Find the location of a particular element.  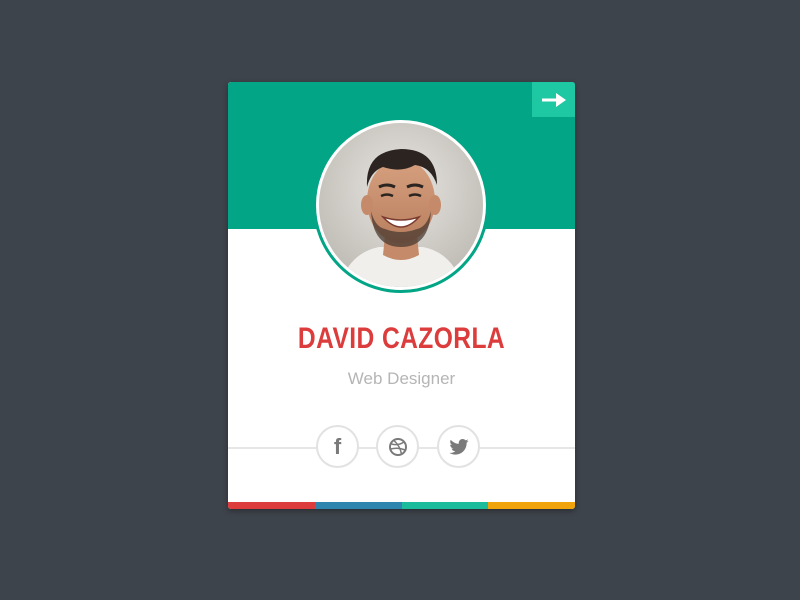

twitter-button is located at coordinates (458, 446).